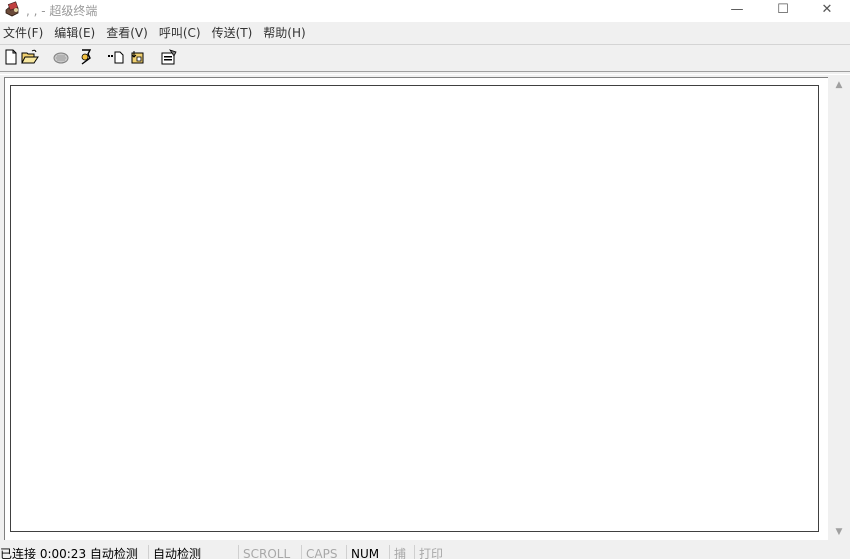 This screenshot has width=850, height=559. I want to click on scroll-down-icon: ▼, so click(839, 532).